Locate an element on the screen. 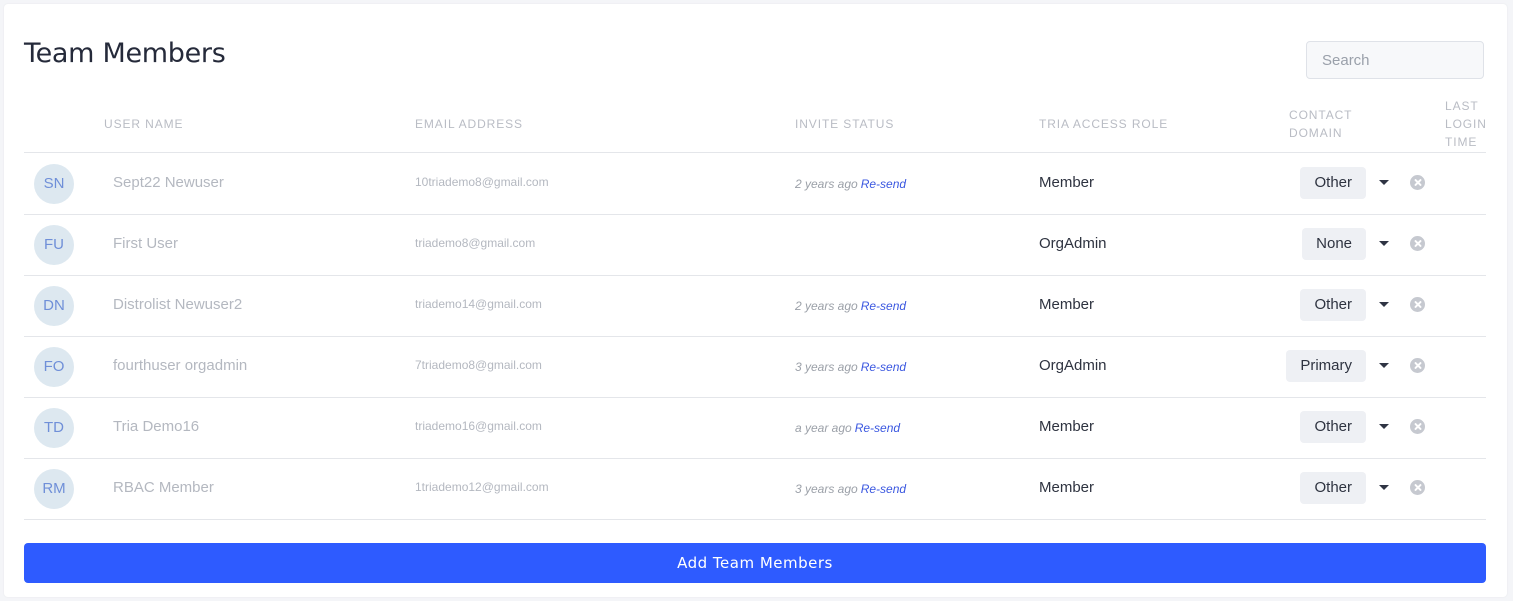 This screenshot has height=601, width=1513. user-name: Sept22 Newuser is located at coordinates (168, 182).